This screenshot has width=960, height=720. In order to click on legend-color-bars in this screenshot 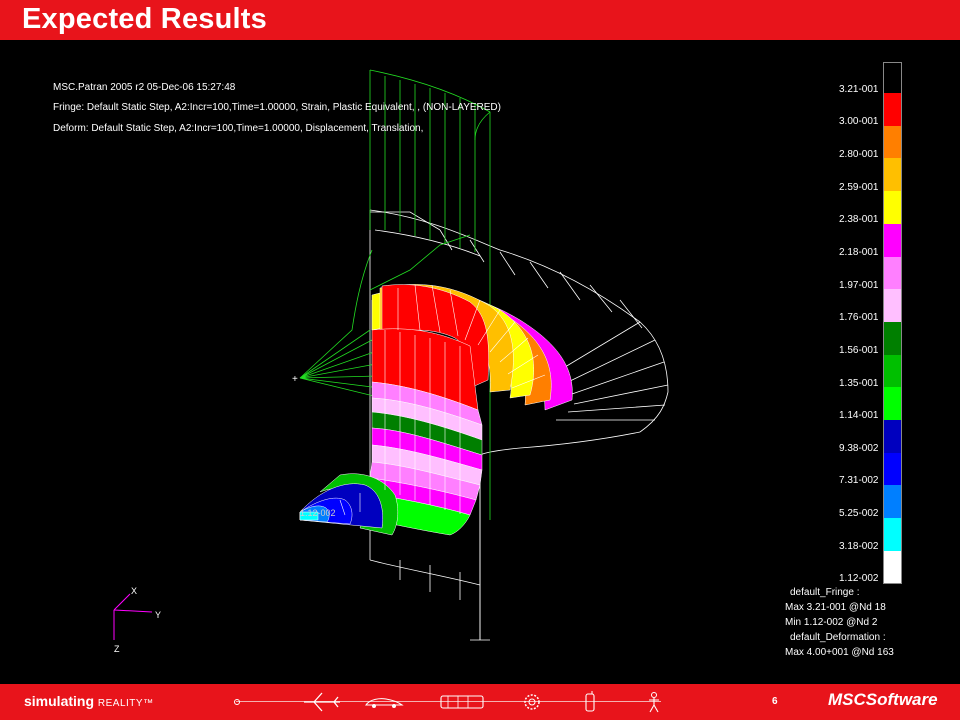, I will do `click(892, 338)`.